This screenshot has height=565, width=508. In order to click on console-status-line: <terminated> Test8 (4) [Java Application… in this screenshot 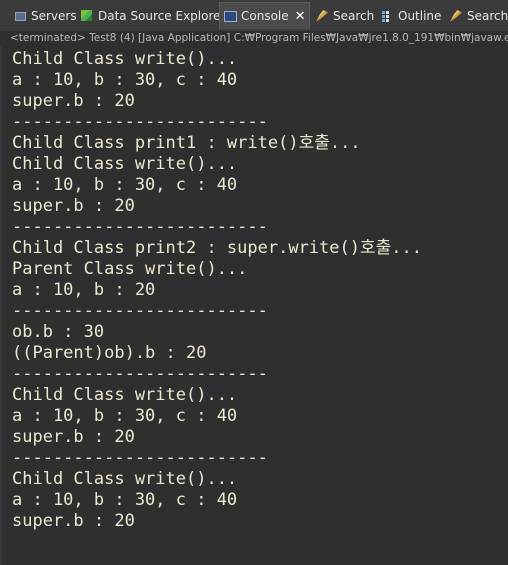, I will do `click(254, 38)`.